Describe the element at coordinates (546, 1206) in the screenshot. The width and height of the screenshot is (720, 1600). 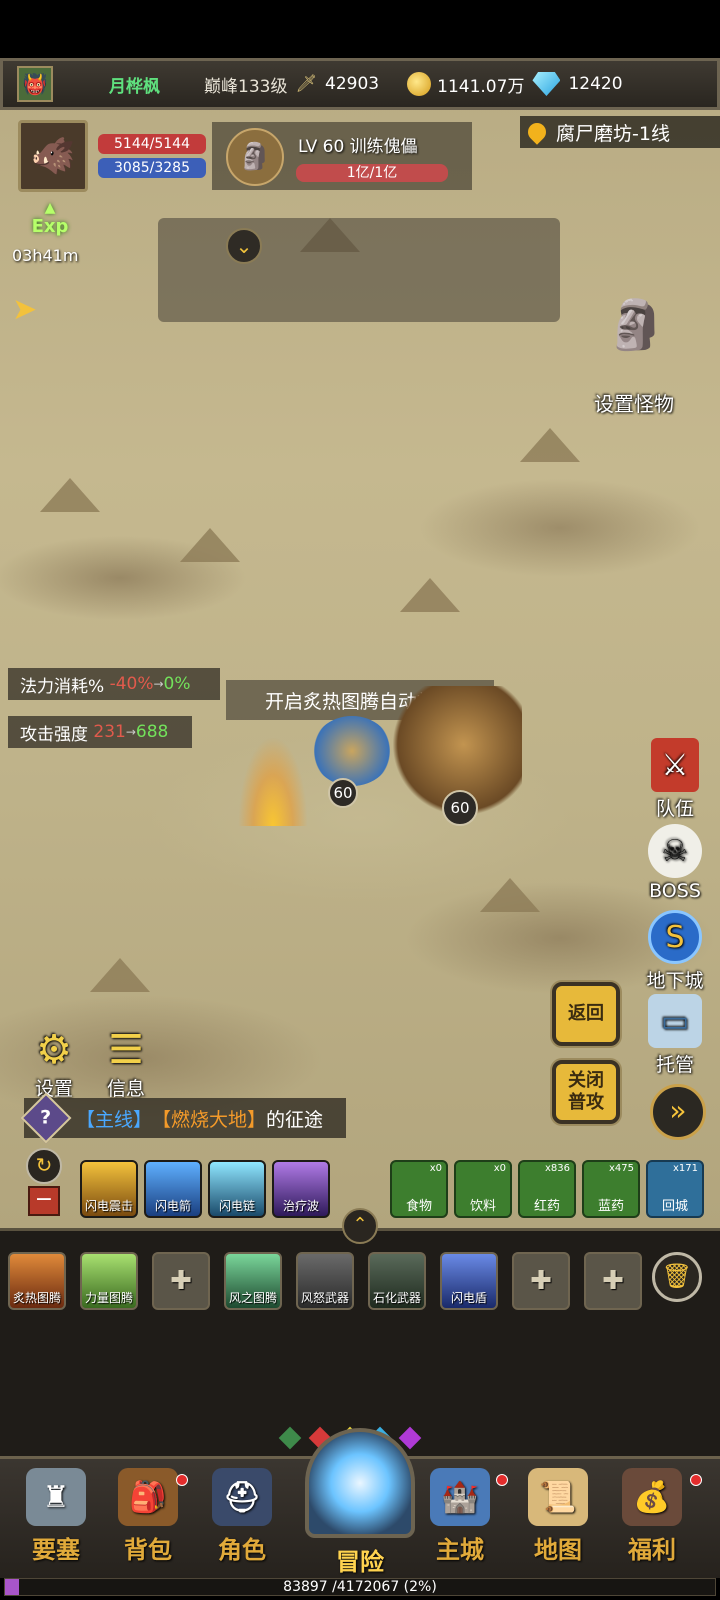
I see `item-label: 红药` at that location.